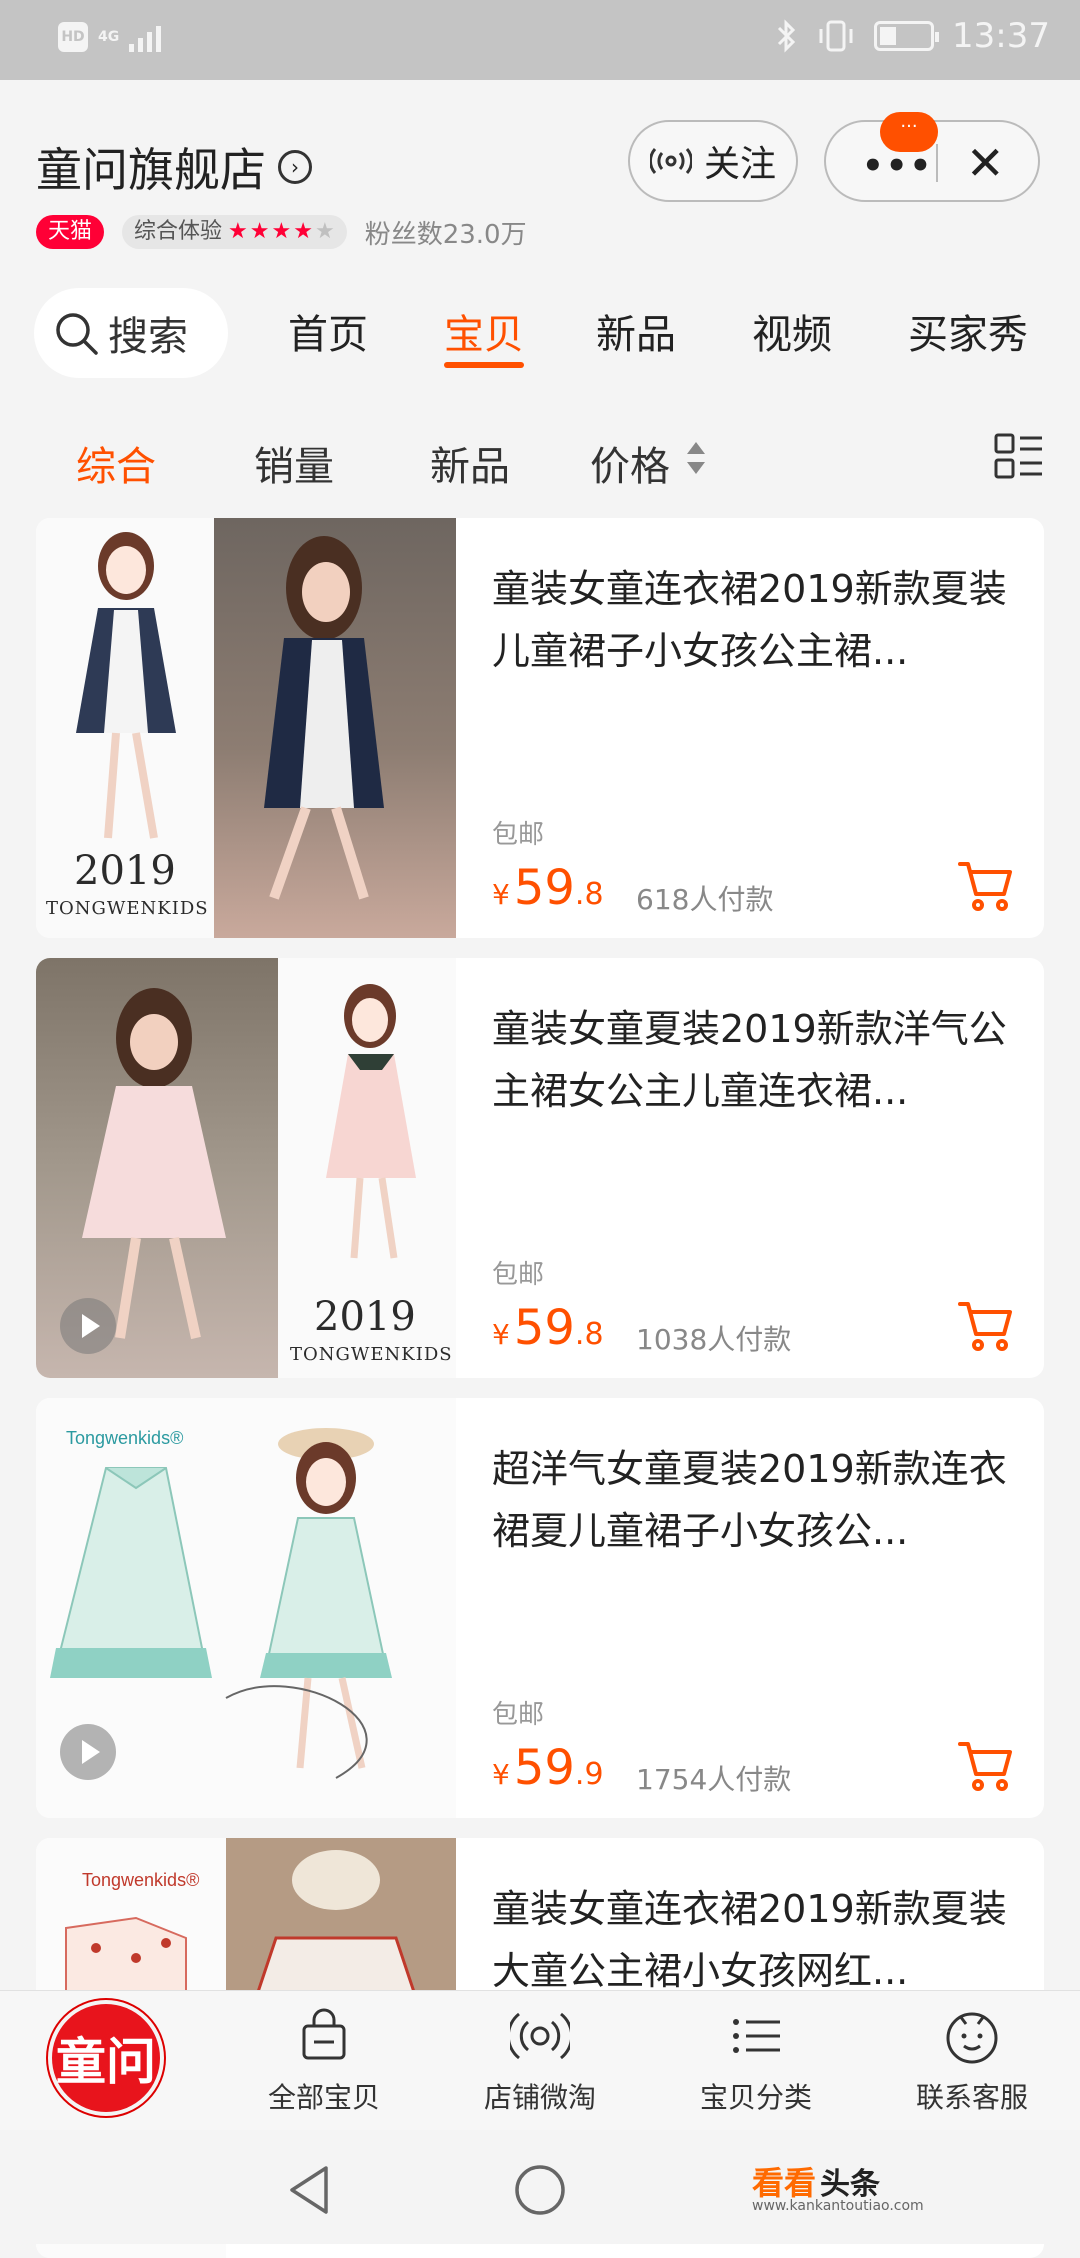  I want to click on tab-home: 首页, so click(328, 331).